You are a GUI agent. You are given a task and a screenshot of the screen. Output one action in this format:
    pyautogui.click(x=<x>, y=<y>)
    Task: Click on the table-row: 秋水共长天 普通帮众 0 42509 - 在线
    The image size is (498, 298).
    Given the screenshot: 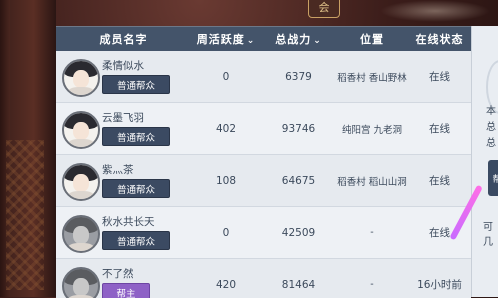 What is the action you would take?
    pyautogui.click(x=263, y=233)
    